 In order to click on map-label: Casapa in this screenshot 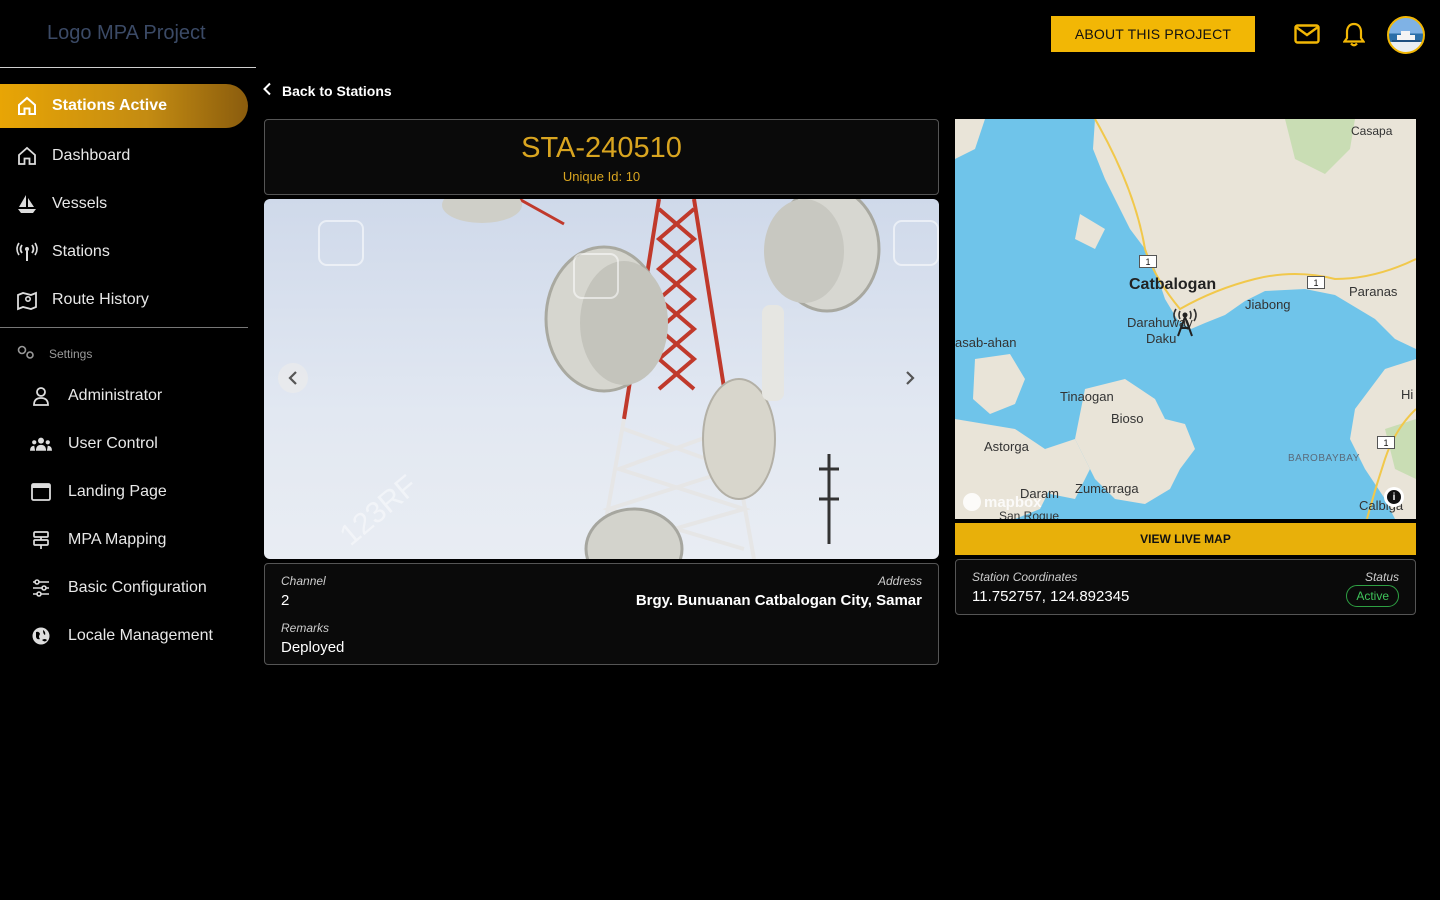, I will do `click(1372, 131)`.